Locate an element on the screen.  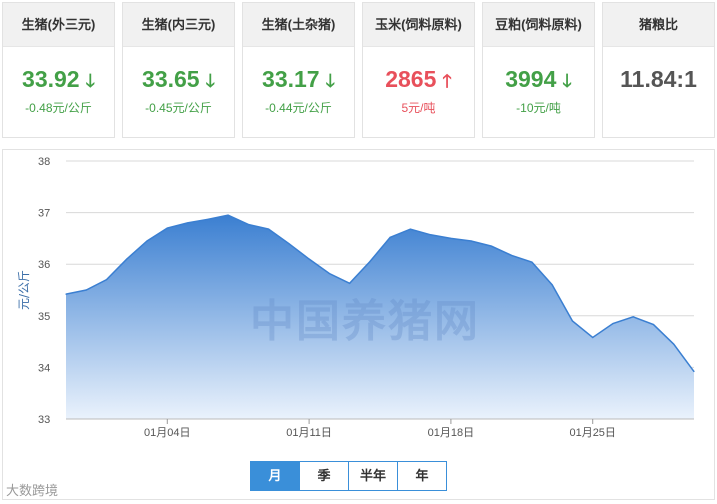
y-tick-label: 36 is located at coordinates (44, 265).